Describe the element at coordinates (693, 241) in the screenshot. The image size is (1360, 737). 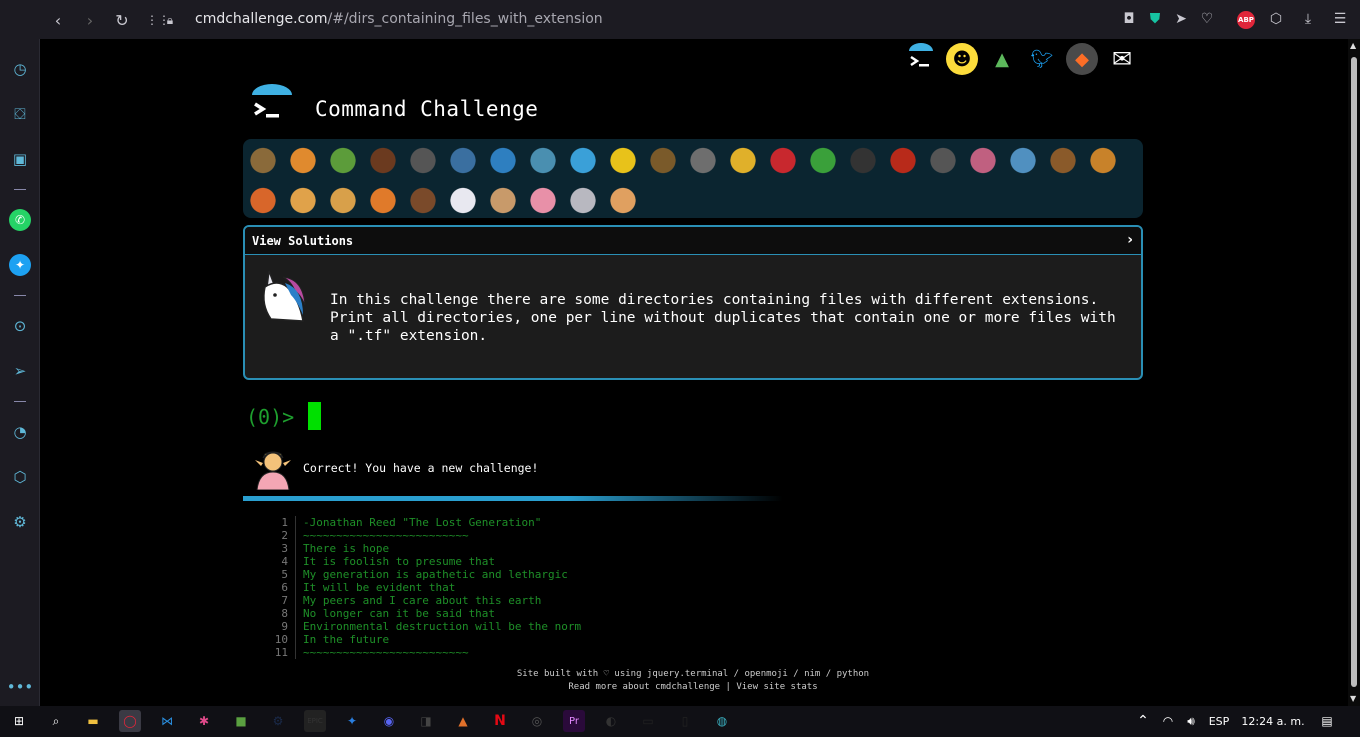
I see `view-solutions-toggle: View Solutions ›` at that location.